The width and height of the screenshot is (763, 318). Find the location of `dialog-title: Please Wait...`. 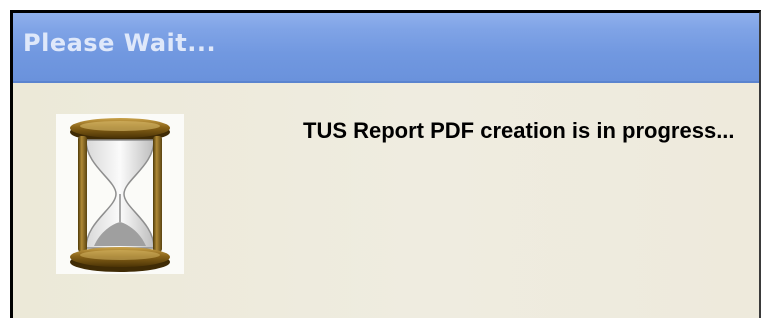

dialog-title: Please Wait... is located at coordinates (120, 43).